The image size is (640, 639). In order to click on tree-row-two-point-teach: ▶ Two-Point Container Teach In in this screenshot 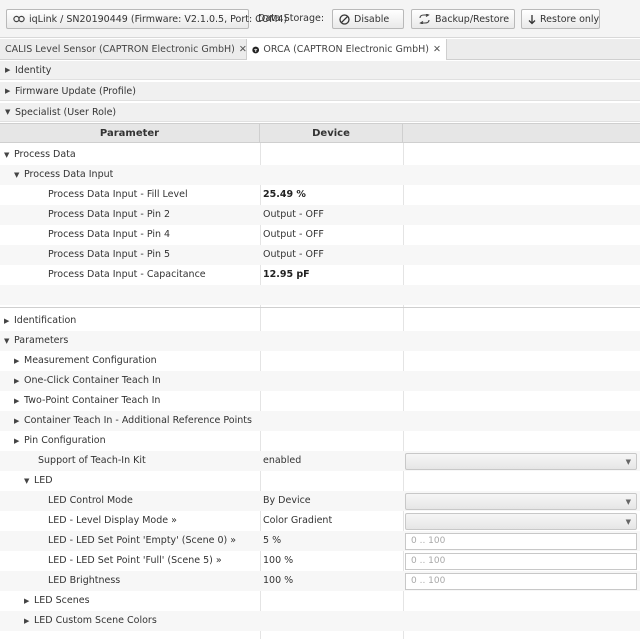, I will do `click(320, 401)`.